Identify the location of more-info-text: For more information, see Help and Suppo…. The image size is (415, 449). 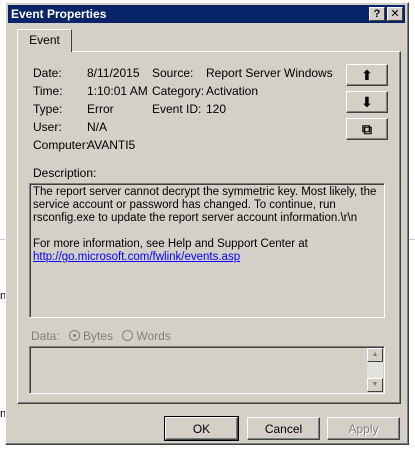
(170, 244).